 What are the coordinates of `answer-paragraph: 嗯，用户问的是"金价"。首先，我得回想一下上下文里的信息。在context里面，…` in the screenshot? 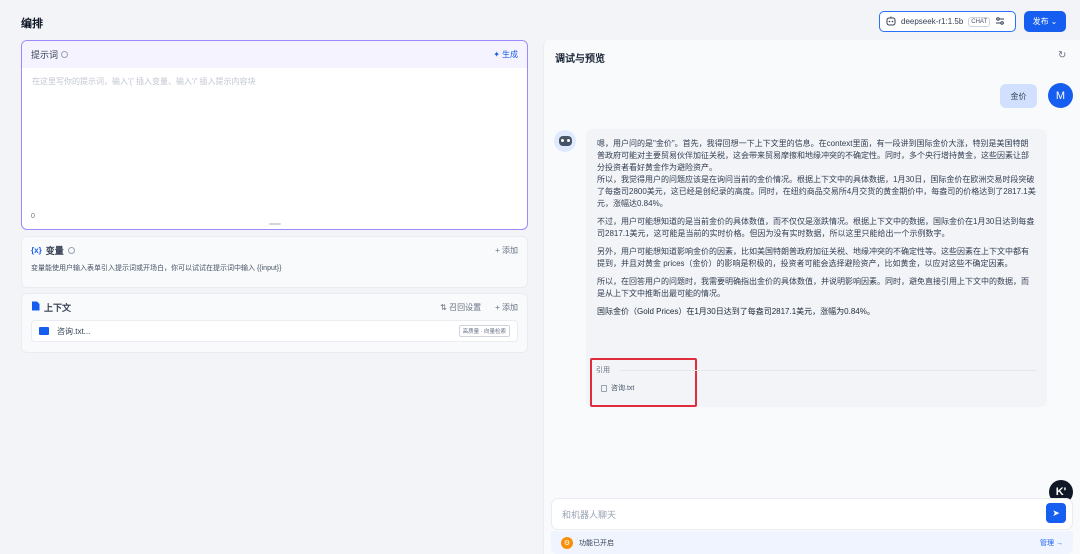 It's located at (816, 173).